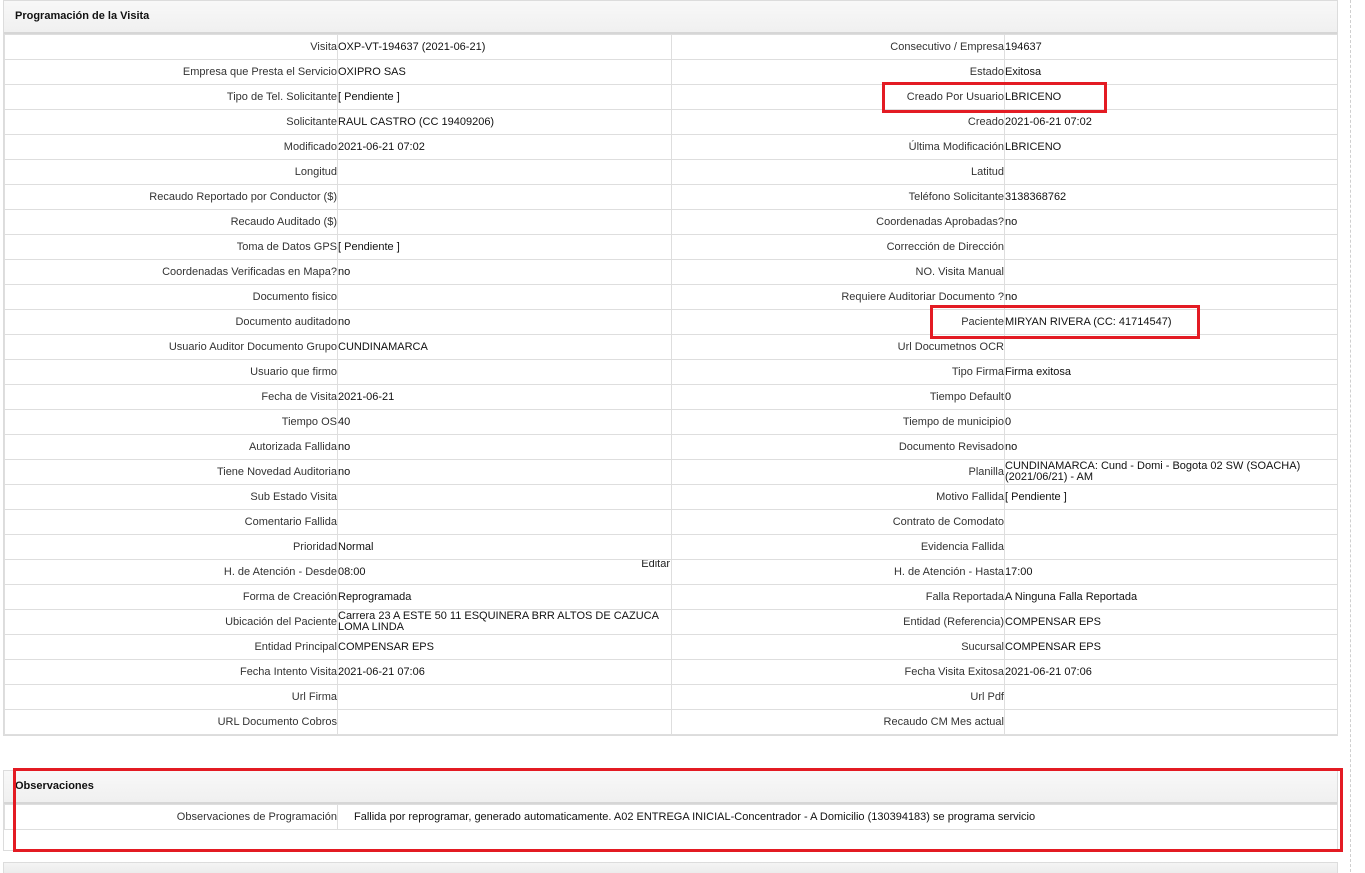 Image resolution: width=1365 pixels, height=873 pixels. I want to click on field-label: Documento fisico, so click(171, 297).